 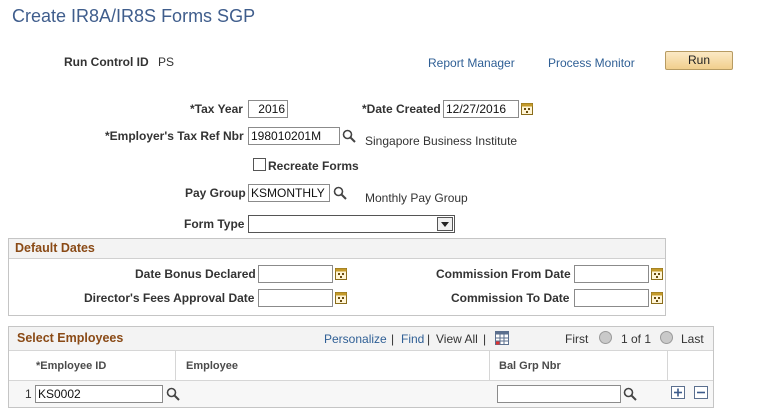 What do you see at coordinates (313, 166) in the screenshot?
I see `recreate-forms-label: Recreate Forms` at bounding box center [313, 166].